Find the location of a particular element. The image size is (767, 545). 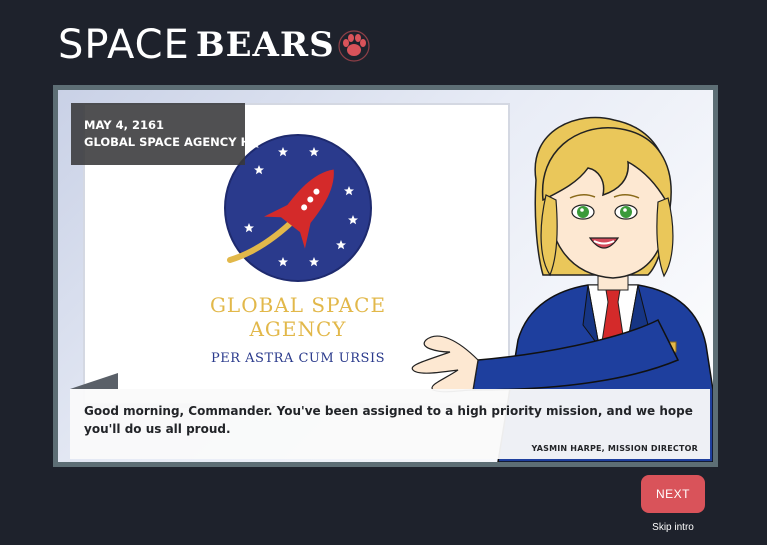

scene-place: GLOBAL SPACE AGENCY HQ is located at coordinates (172, 142).